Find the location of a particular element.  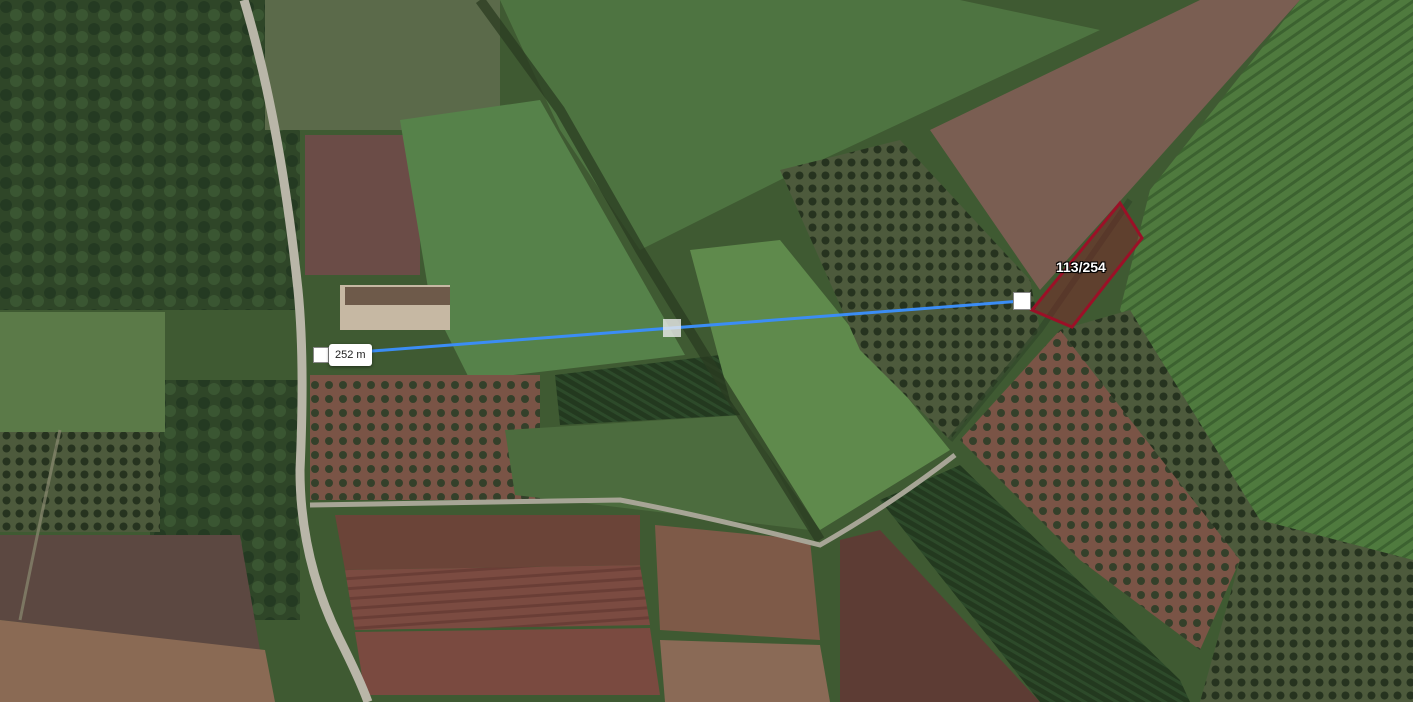

measure-start-handle is located at coordinates (321, 355).